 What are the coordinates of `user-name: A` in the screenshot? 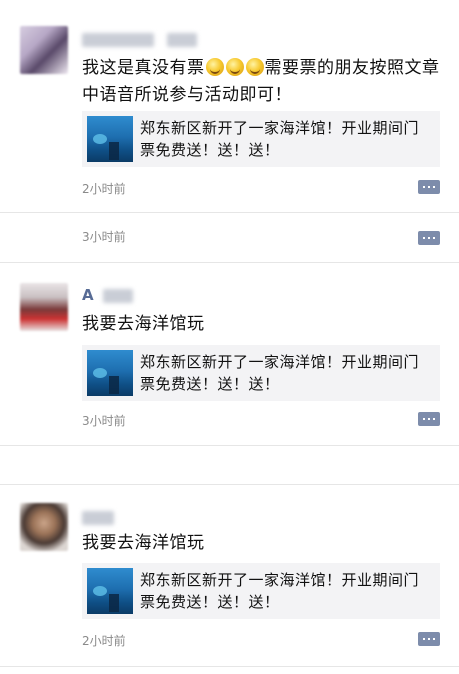 It's located at (107, 295).